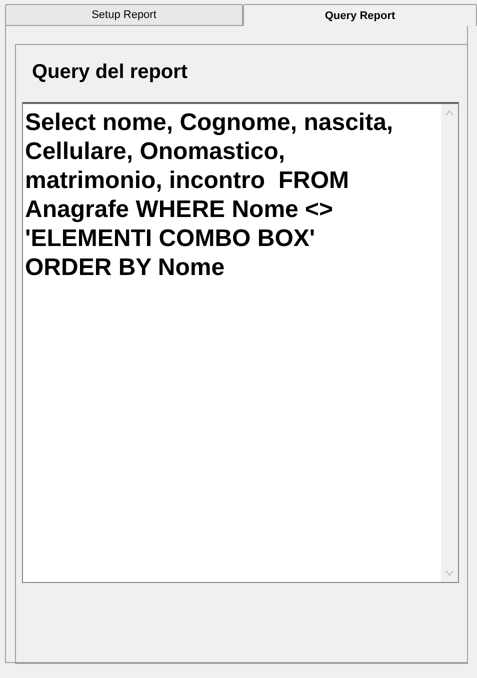 The width and height of the screenshot is (477, 678). What do you see at coordinates (449, 113) in the screenshot?
I see `scroll-up-icon` at bounding box center [449, 113].